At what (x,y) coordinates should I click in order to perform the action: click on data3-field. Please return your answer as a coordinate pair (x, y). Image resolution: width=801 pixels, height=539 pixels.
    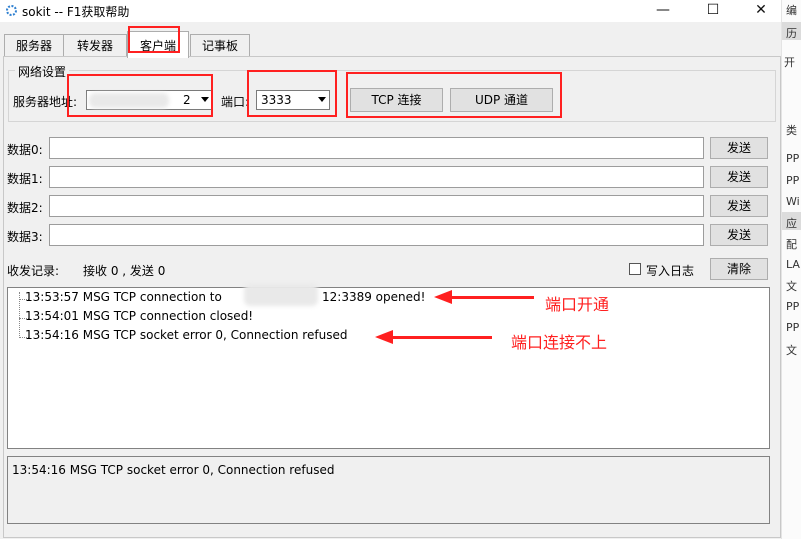
    Looking at the image, I should click on (376, 235).